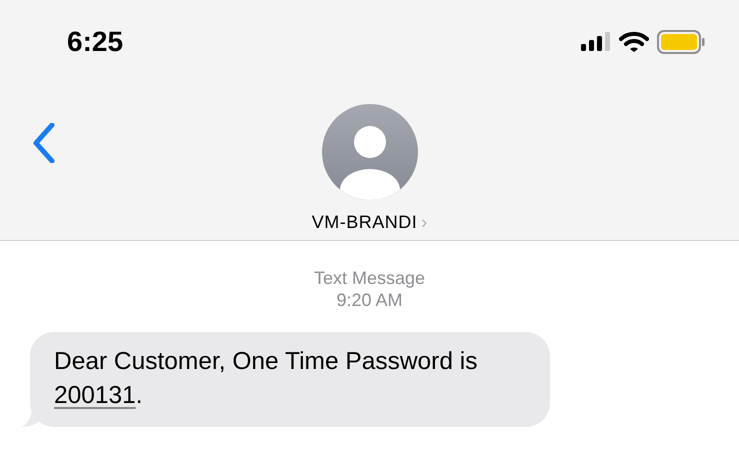  Describe the element at coordinates (370, 278) in the screenshot. I see `service-label: Text Message` at that location.